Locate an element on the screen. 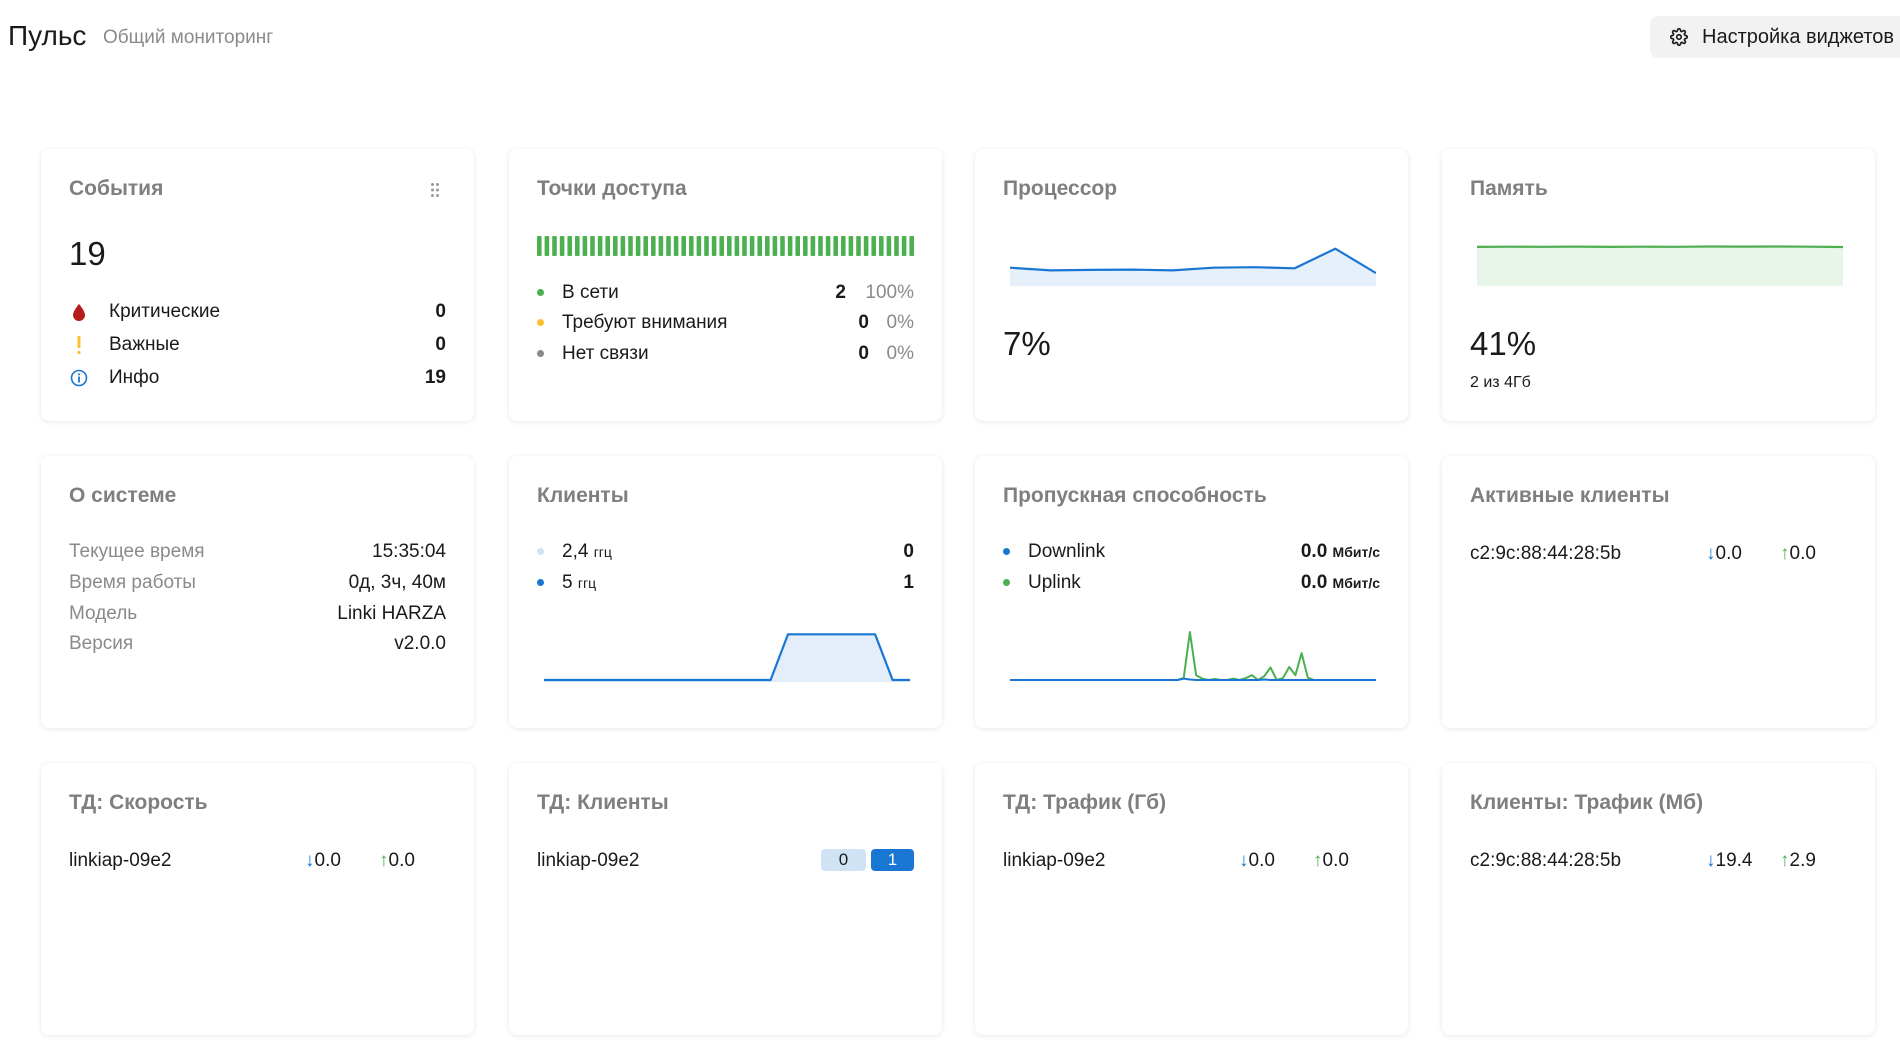 The height and width of the screenshot is (1053, 1900). uplink-line is located at coordinates (1193, 656).